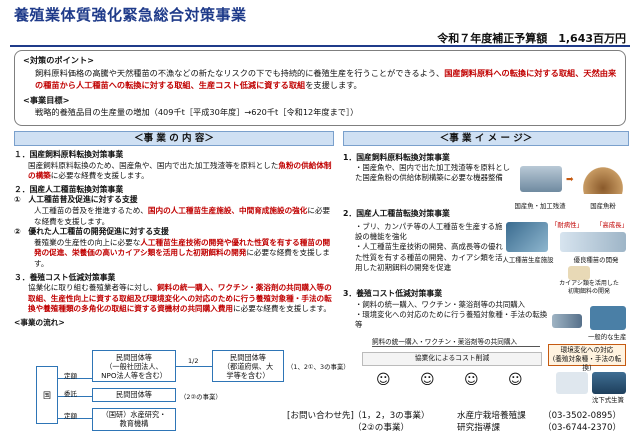 This screenshot has width=640, height=434. What do you see at coordinates (608, 400) in the screenshot?
I see `cap-submerged-cage: 沈下式生簀` at bounding box center [608, 400].